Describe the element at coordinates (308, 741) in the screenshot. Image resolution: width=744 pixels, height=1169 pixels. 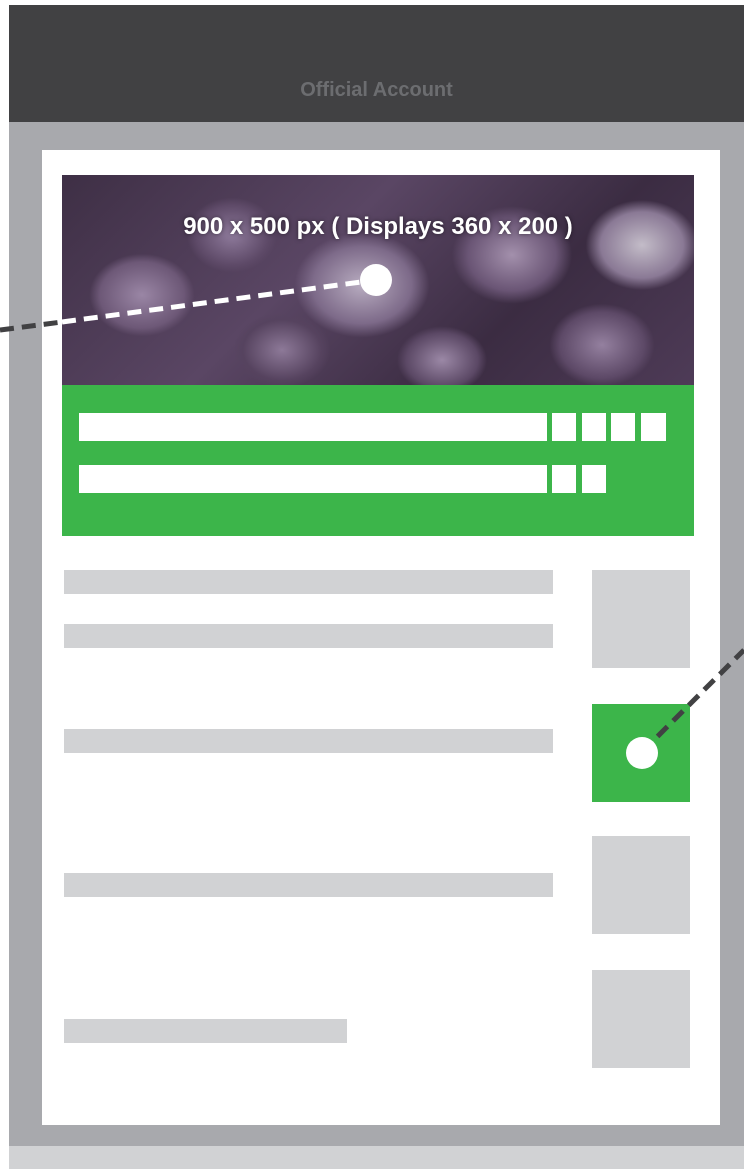
I see `list-item-2-title` at that location.